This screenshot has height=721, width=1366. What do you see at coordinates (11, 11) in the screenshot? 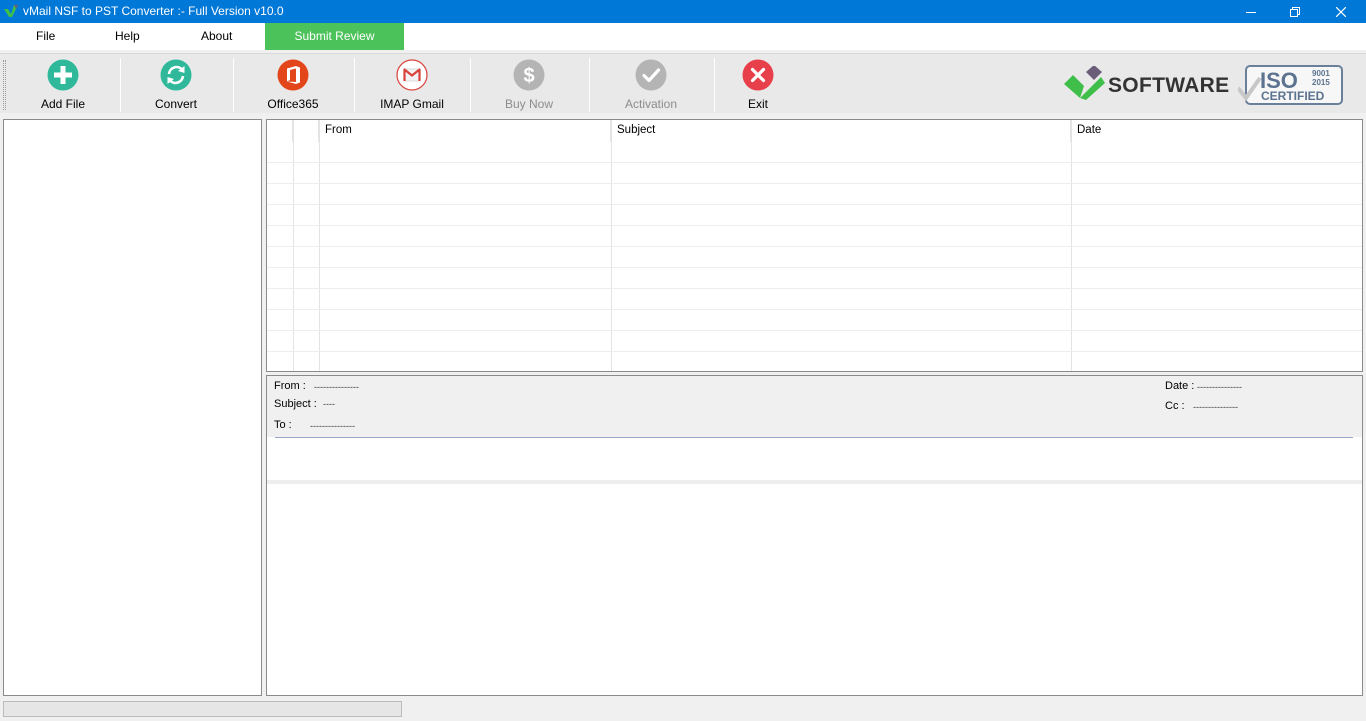
I see `app-logo-icon` at bounding box center [11, 11].